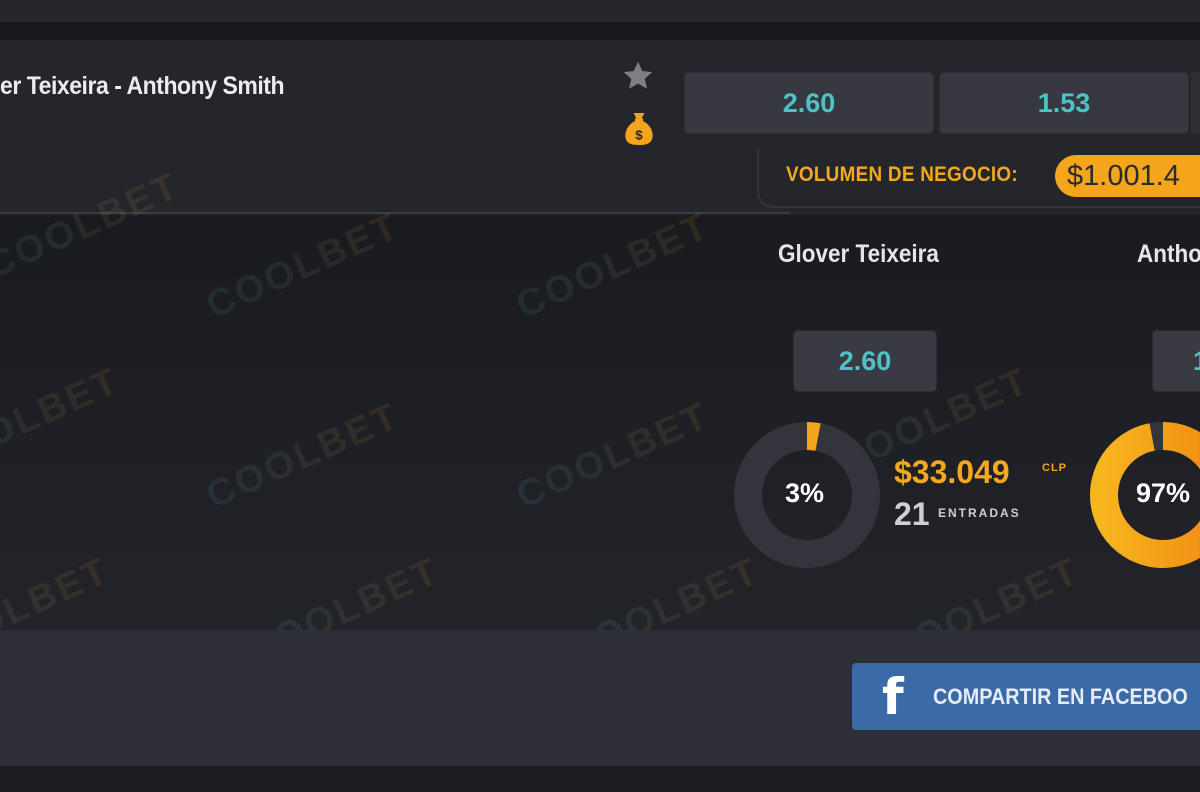 This screenshot has height=792, width=1200. What do you see at coordinates (858, 254) in the screenshot?
I see `fighter-name-1: Glover Teixeira` at bounding box center [858, 254].